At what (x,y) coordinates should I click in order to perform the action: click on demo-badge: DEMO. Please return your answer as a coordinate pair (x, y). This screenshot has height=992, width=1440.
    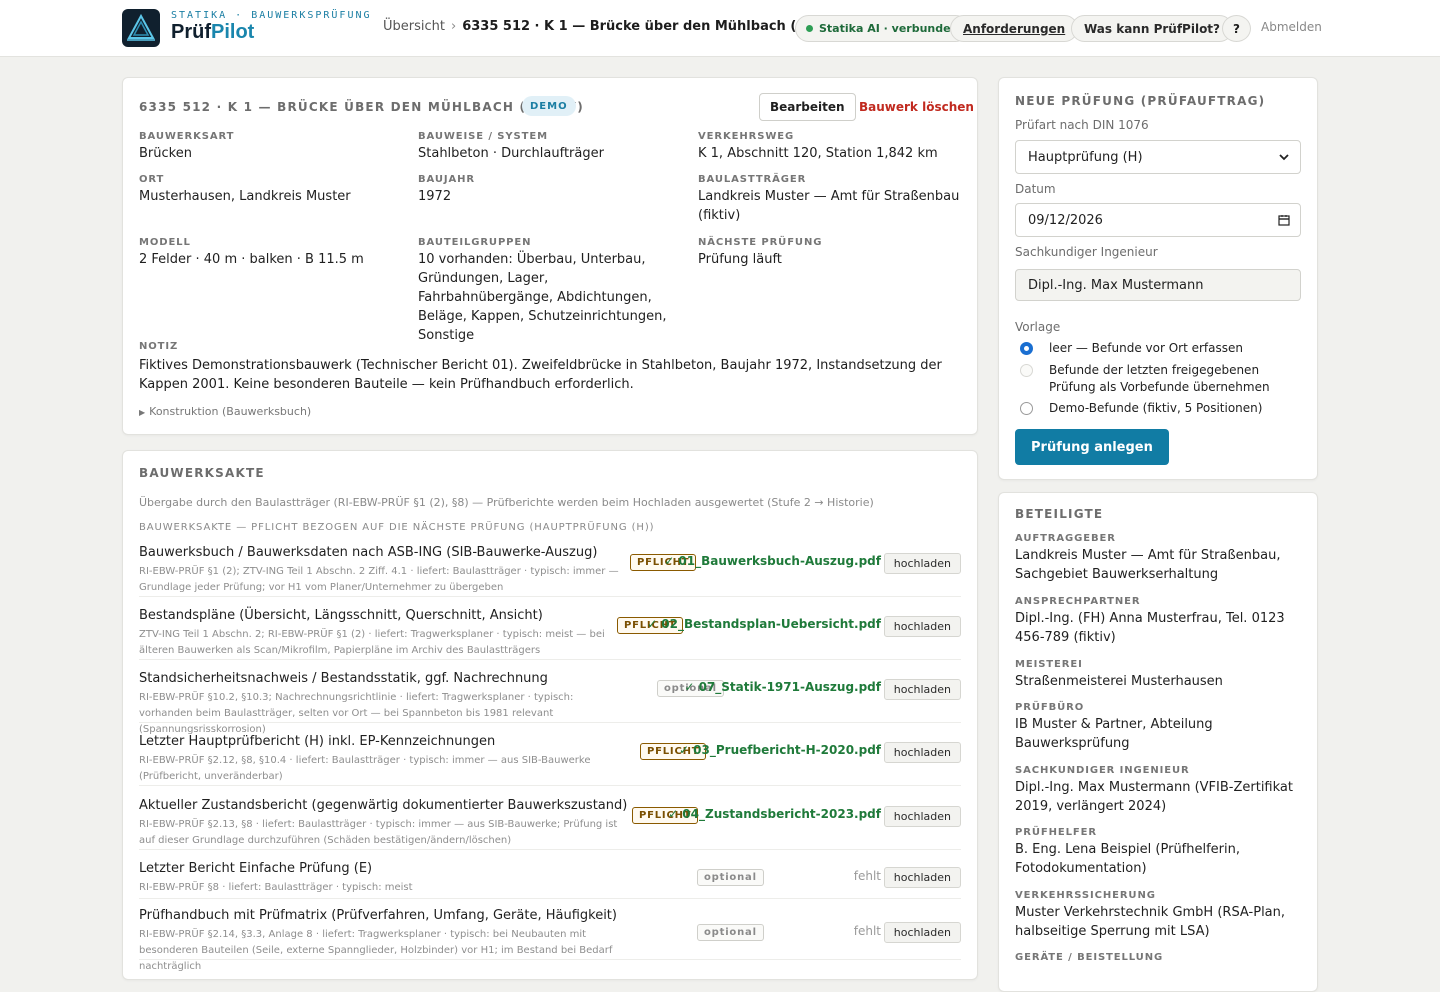
    Looking at the image, I should click on (549, 106).